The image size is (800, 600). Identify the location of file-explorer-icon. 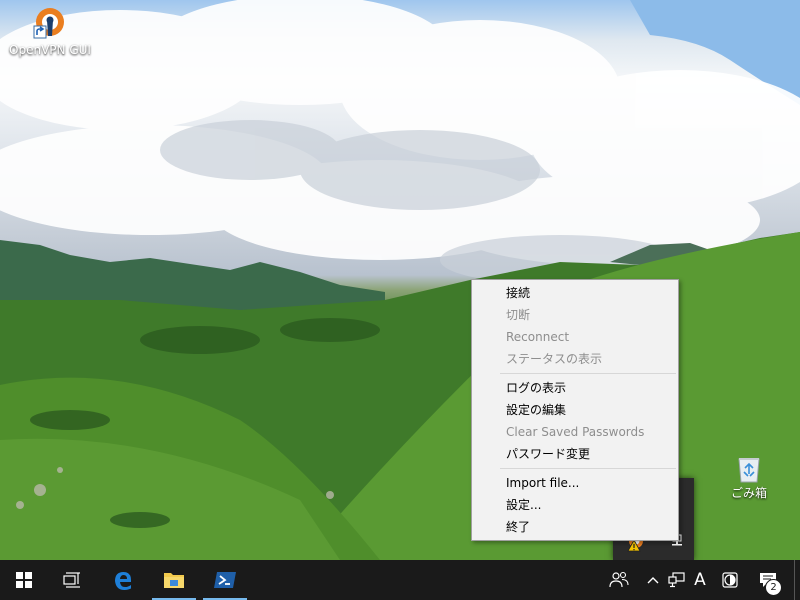
(174, 580).